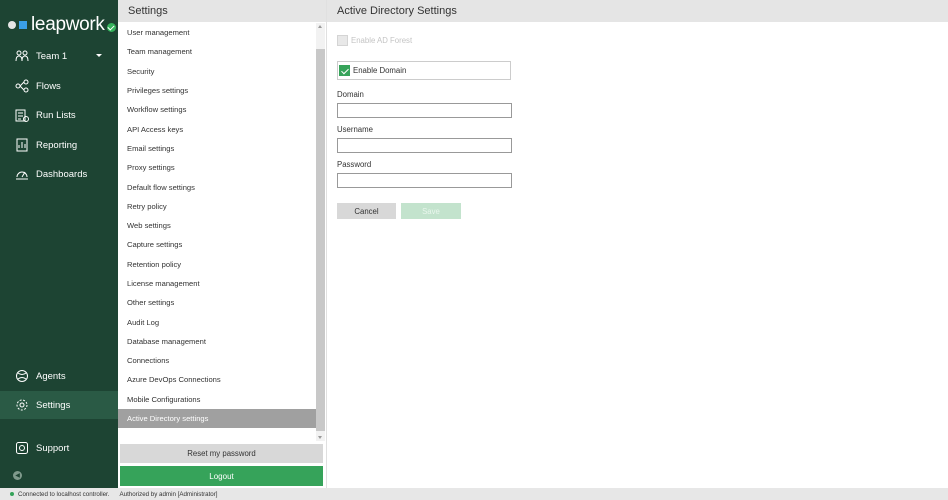 This screenshot has height=500, width=948. Describe the element at coordinates (22, 174) in the screenshot. I see `dashboards-icon` at that location.